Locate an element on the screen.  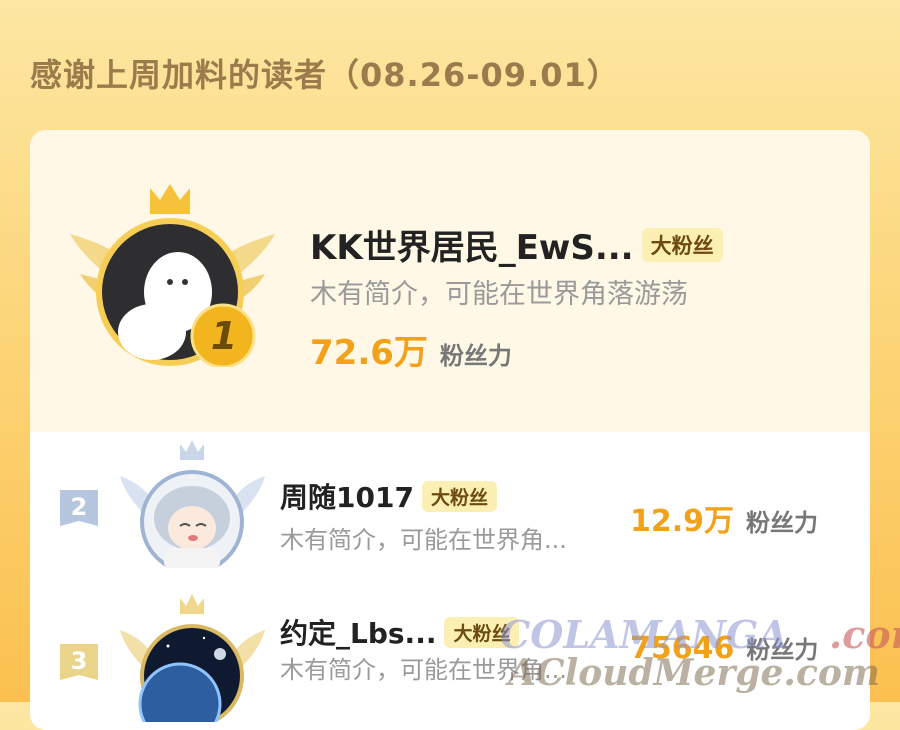
rank-3-tag: 3 is located at coordinates (79, 662).